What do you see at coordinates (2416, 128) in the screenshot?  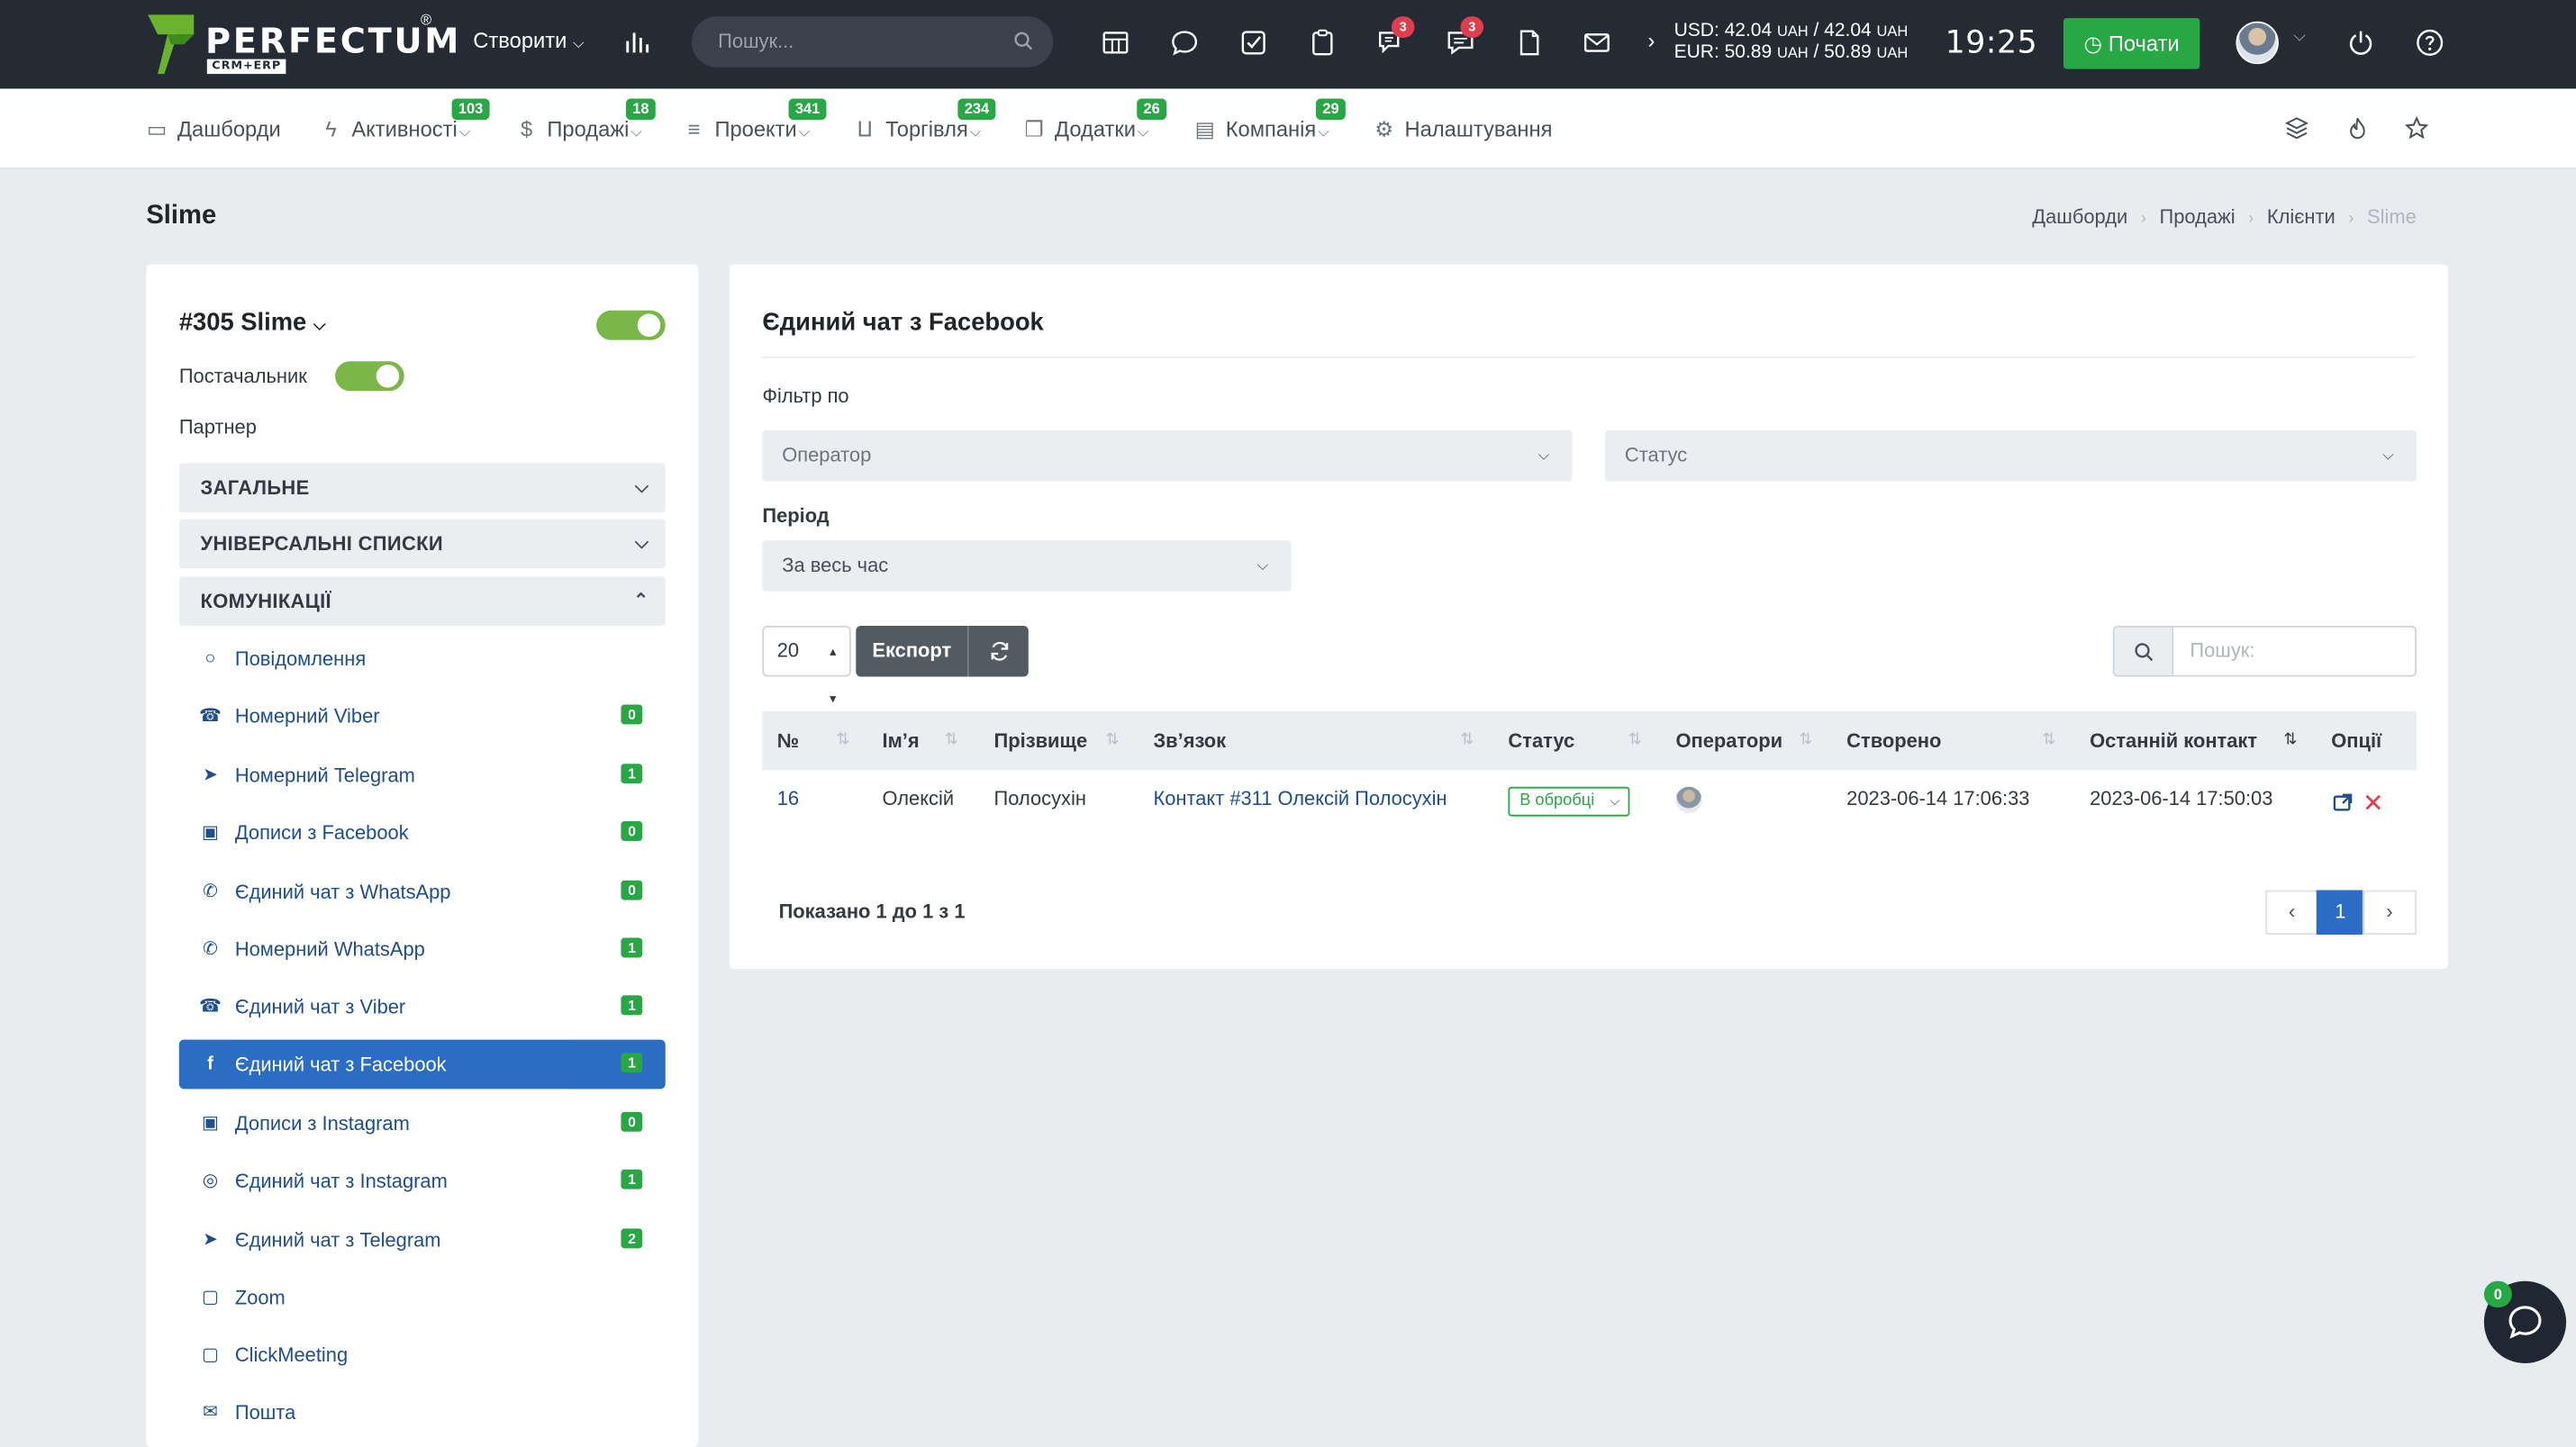 I see `star-icon` at bounding box center [2416, 128].